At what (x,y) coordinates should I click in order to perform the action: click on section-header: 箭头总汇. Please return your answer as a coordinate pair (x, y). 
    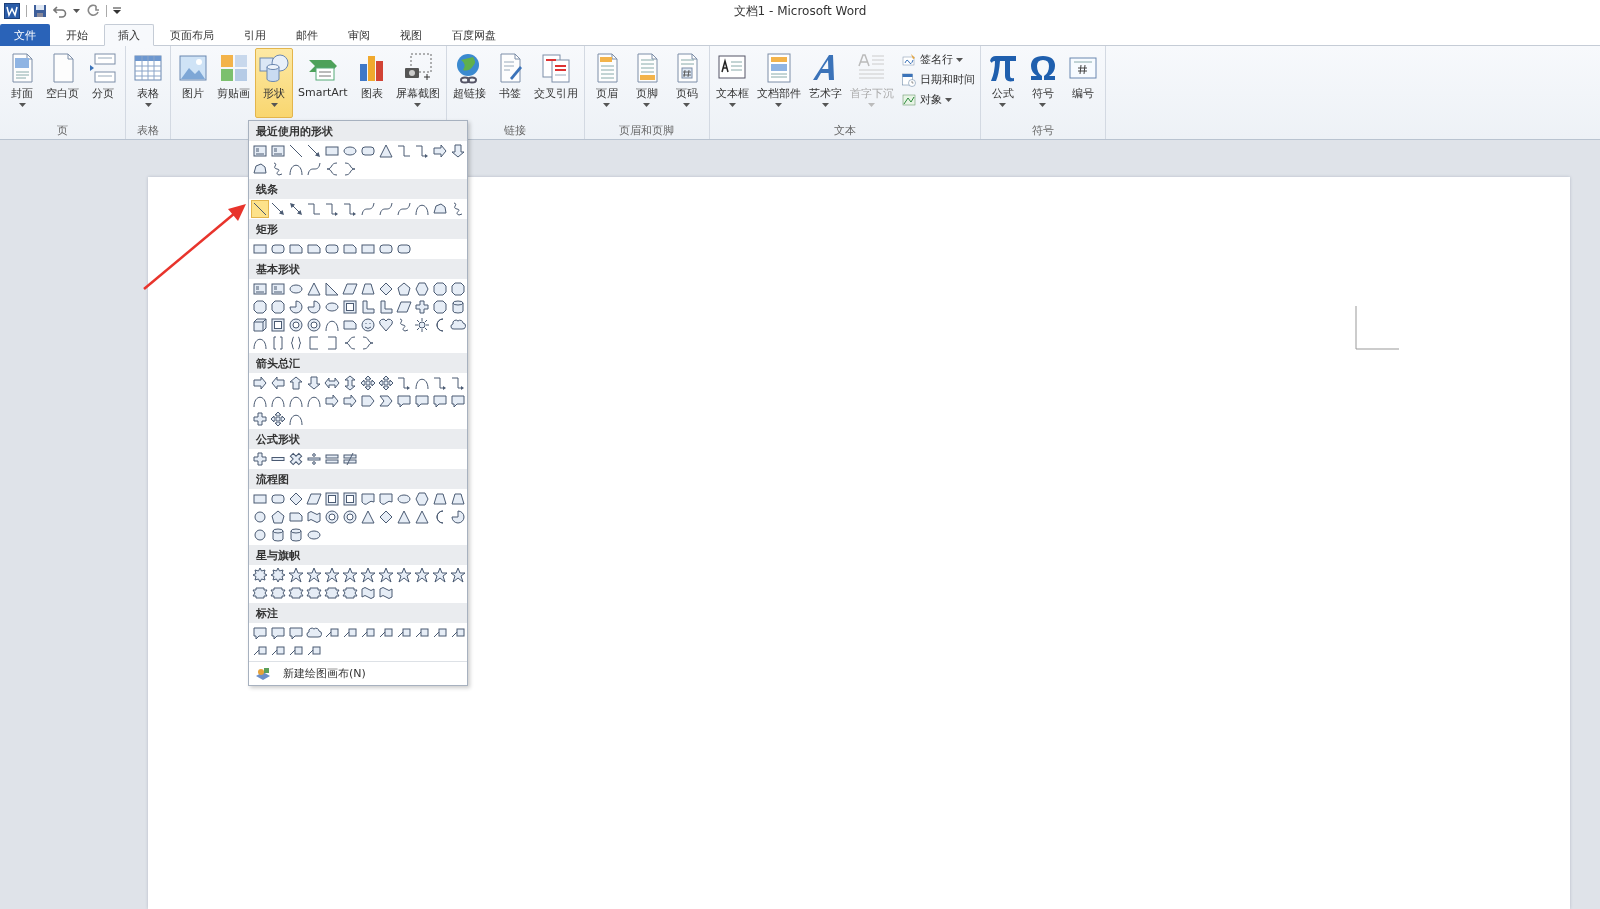
    Looking at the image, I should click on (358, 363).